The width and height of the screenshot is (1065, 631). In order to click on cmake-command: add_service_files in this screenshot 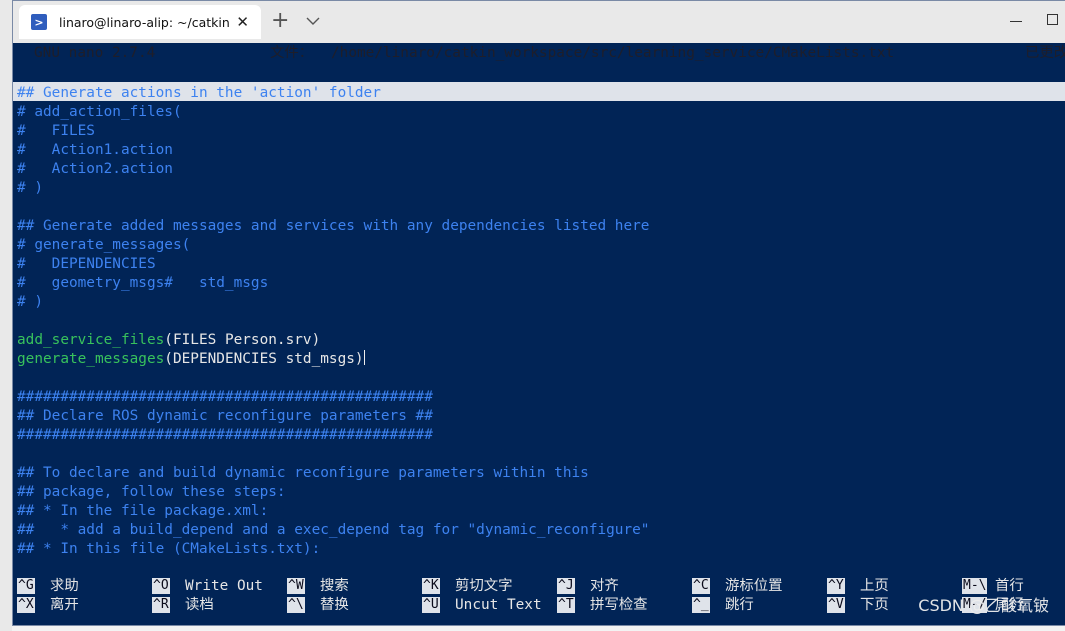, I will do `click(91, 340)`.